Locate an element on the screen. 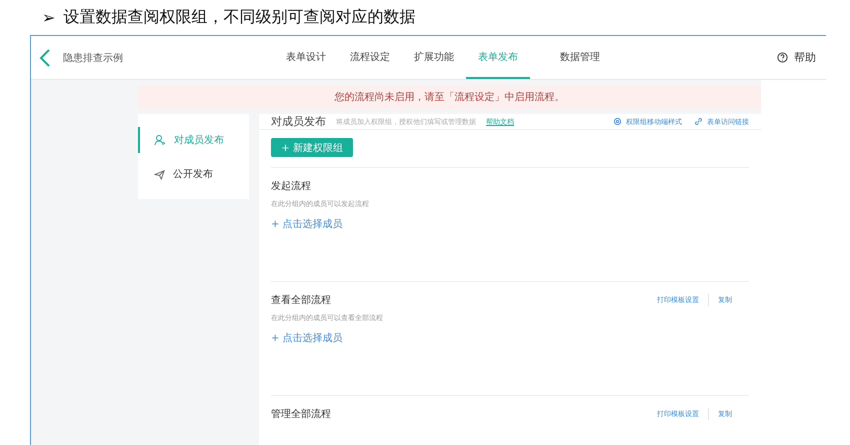 The height and width of the screenshot is (445, 850). app-name: 隐患排查示例 is located at coordinates (93, 58).